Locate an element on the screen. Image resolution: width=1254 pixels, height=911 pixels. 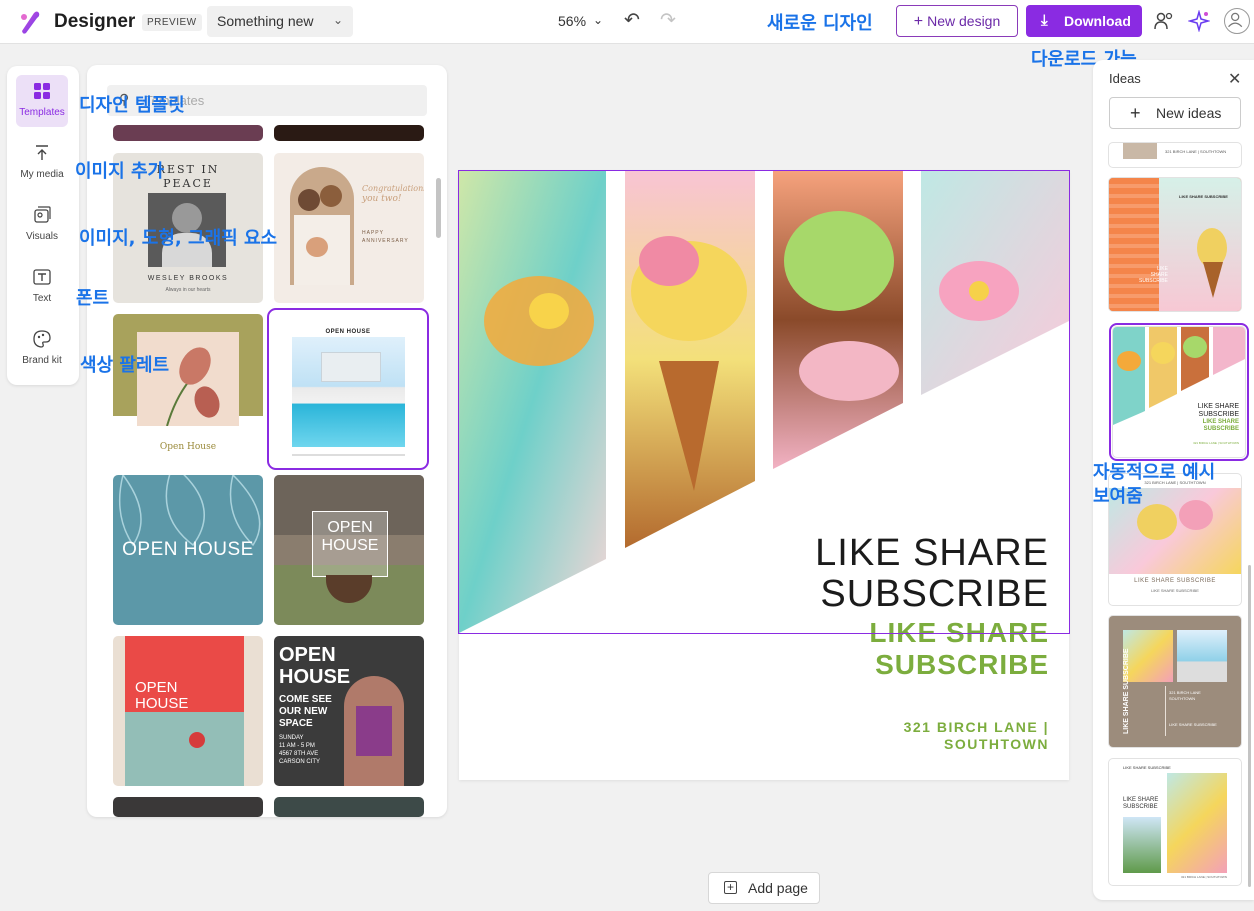
template-text: HAPPY is located at coordinates (373, 233).